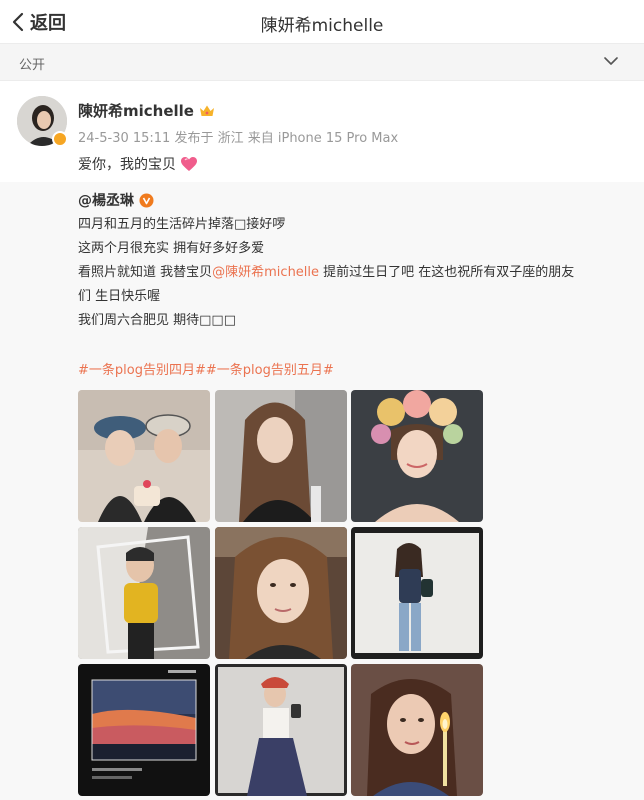  I want to click on page-title: 陳妍希michelle, so click(322, 26).